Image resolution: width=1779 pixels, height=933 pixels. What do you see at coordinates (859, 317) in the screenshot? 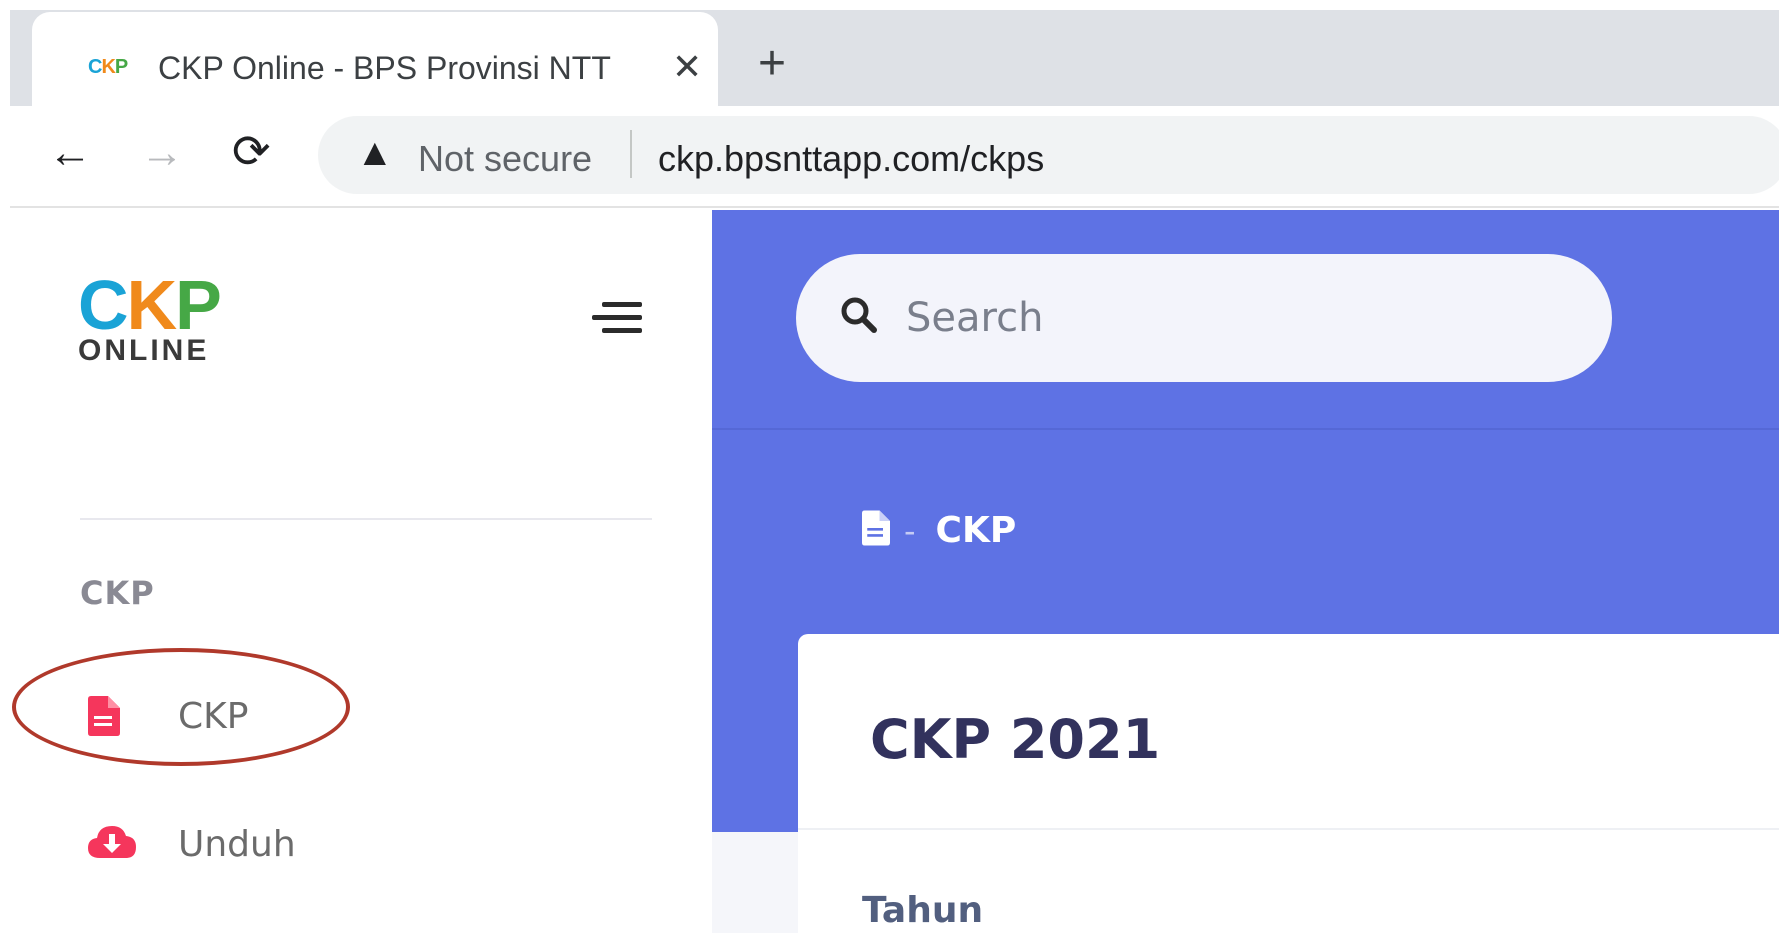
I see `search-icon` at bounding box center [859, 317].